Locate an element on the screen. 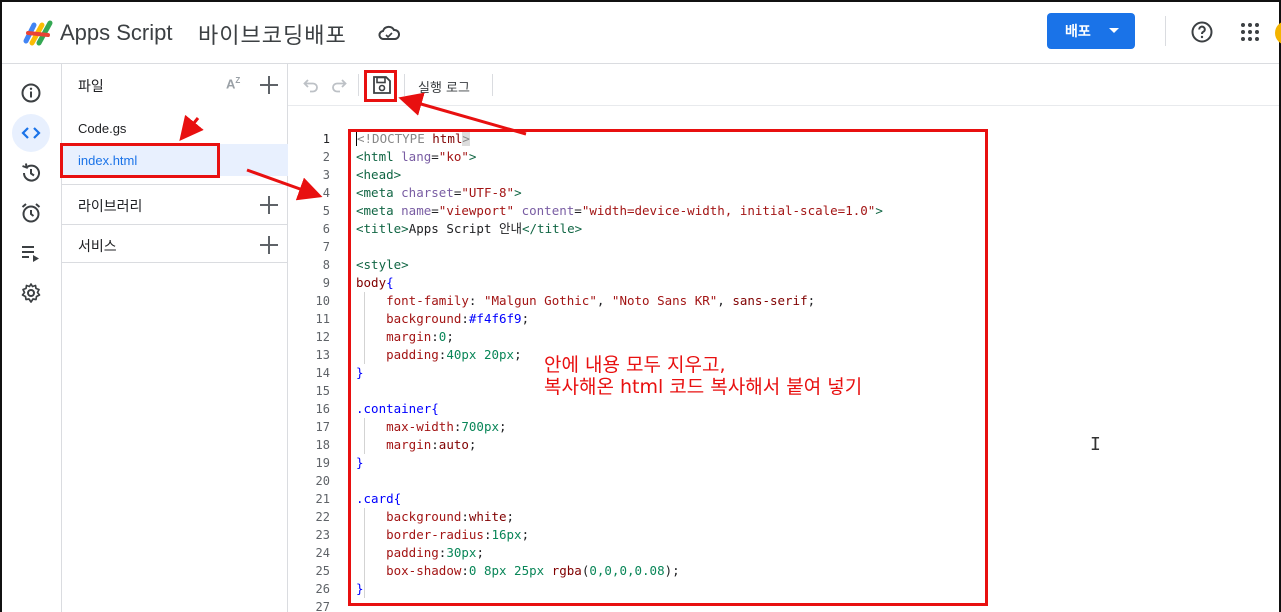  line-number: 6 is located at coordinates (326, 229).